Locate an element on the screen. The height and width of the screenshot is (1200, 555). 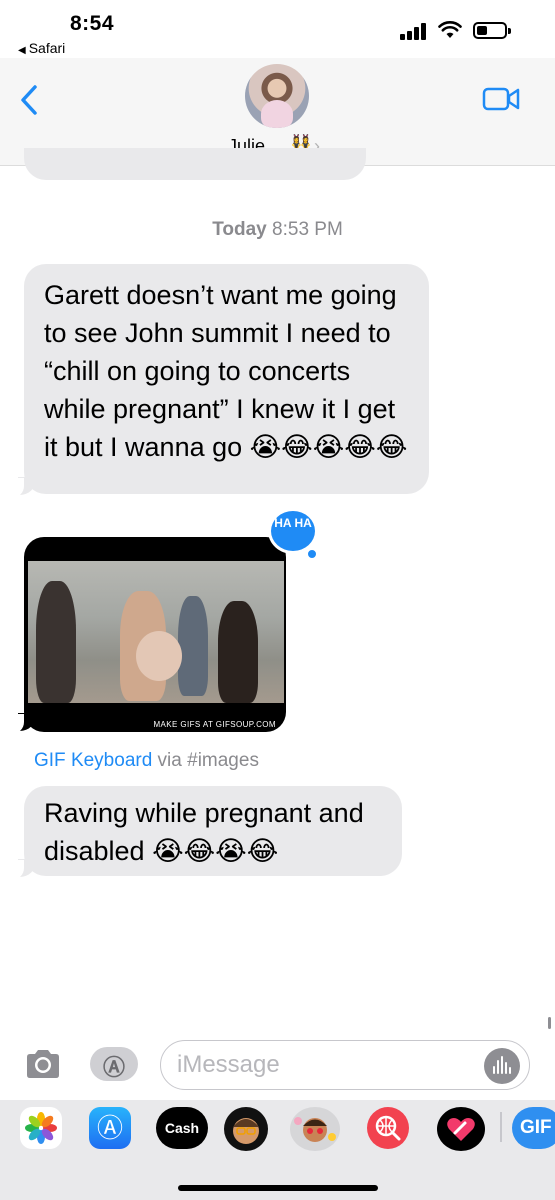
imessage-input is located at coordinates (345, 1065).